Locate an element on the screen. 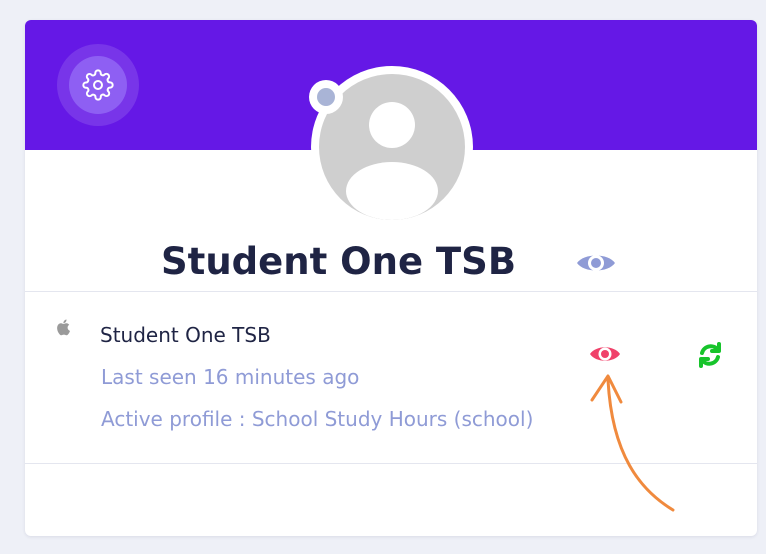 The image size is (766, 554). last-seen-text: Last seen 16 minutes ago is located at coordinates (230, 377).